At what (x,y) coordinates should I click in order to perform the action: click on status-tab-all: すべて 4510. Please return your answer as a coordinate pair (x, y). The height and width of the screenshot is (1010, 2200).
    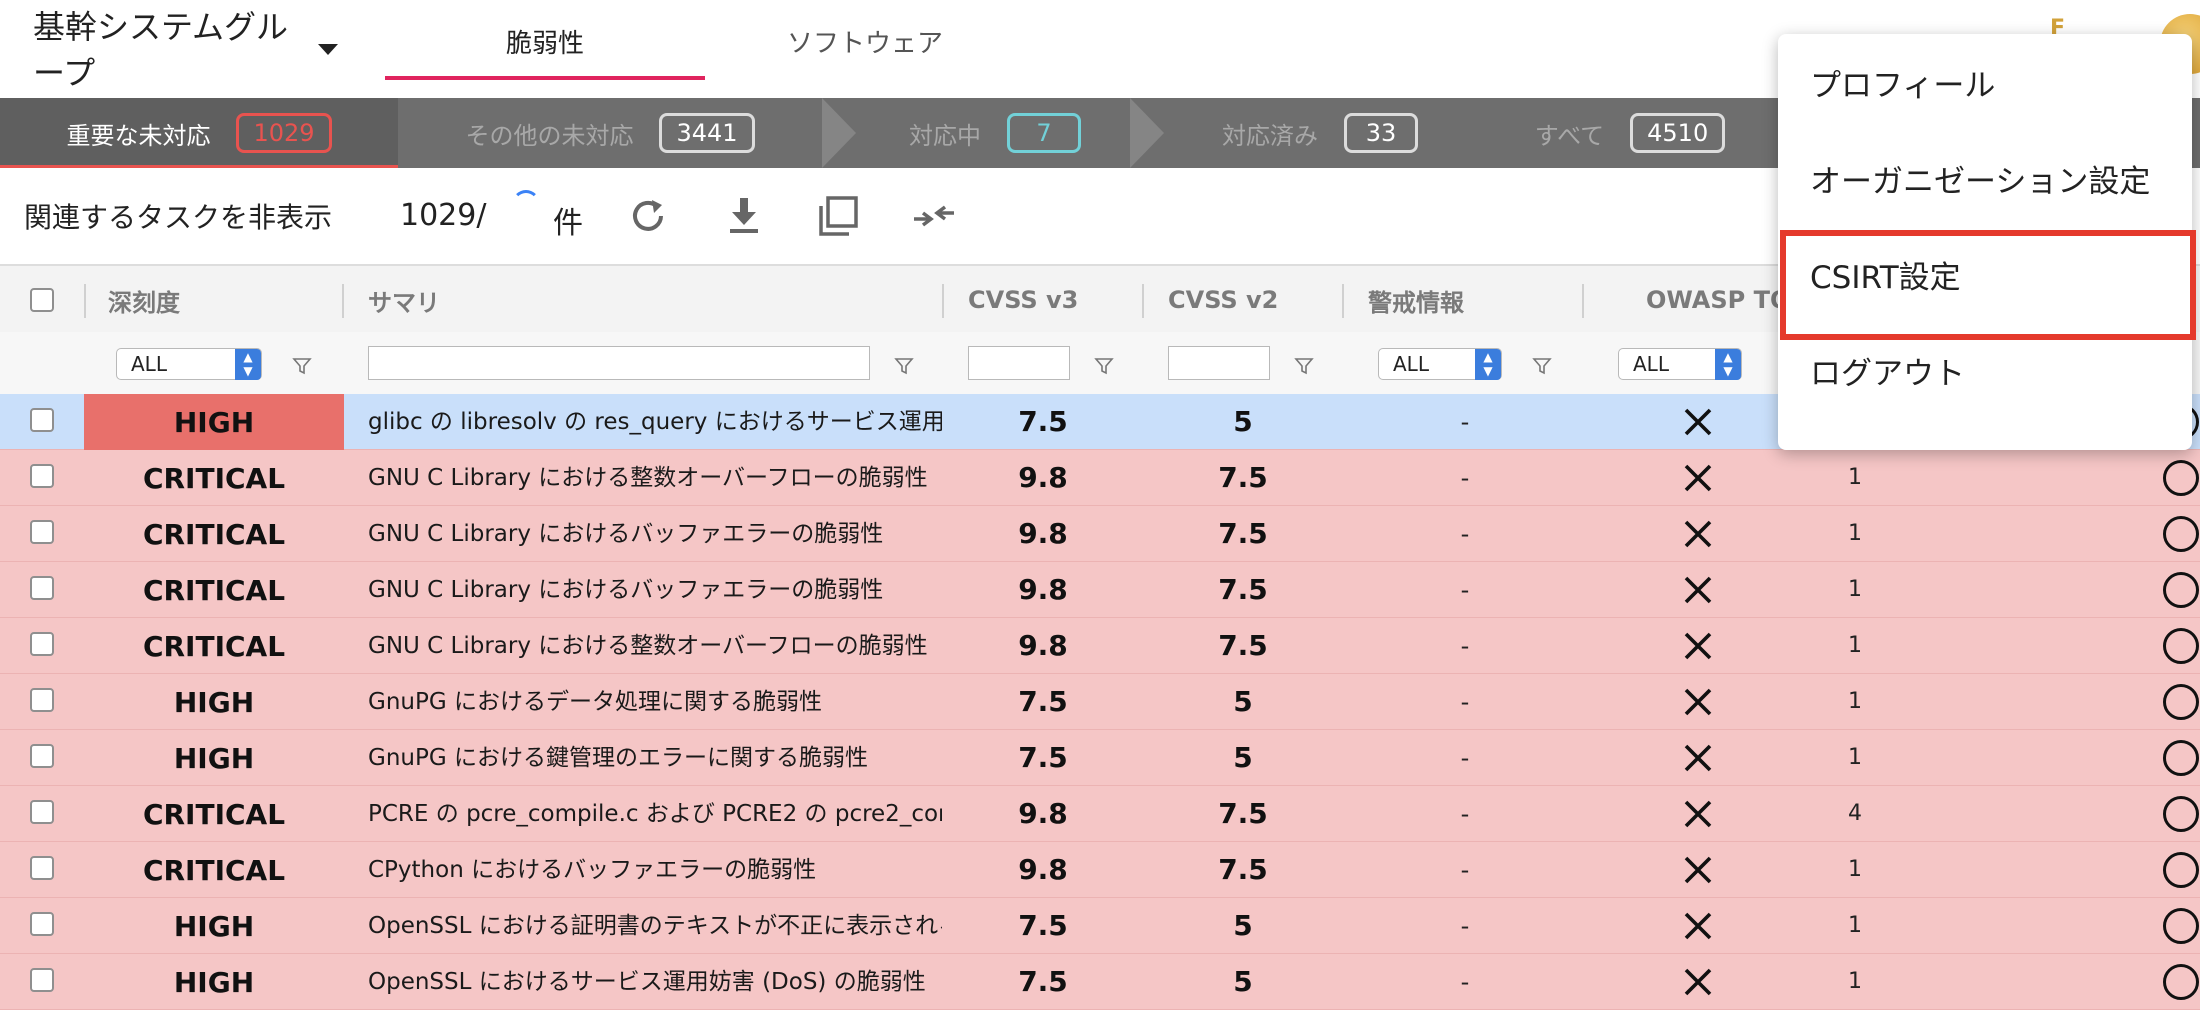
    Looking at the image, I should click on (1630, 133).